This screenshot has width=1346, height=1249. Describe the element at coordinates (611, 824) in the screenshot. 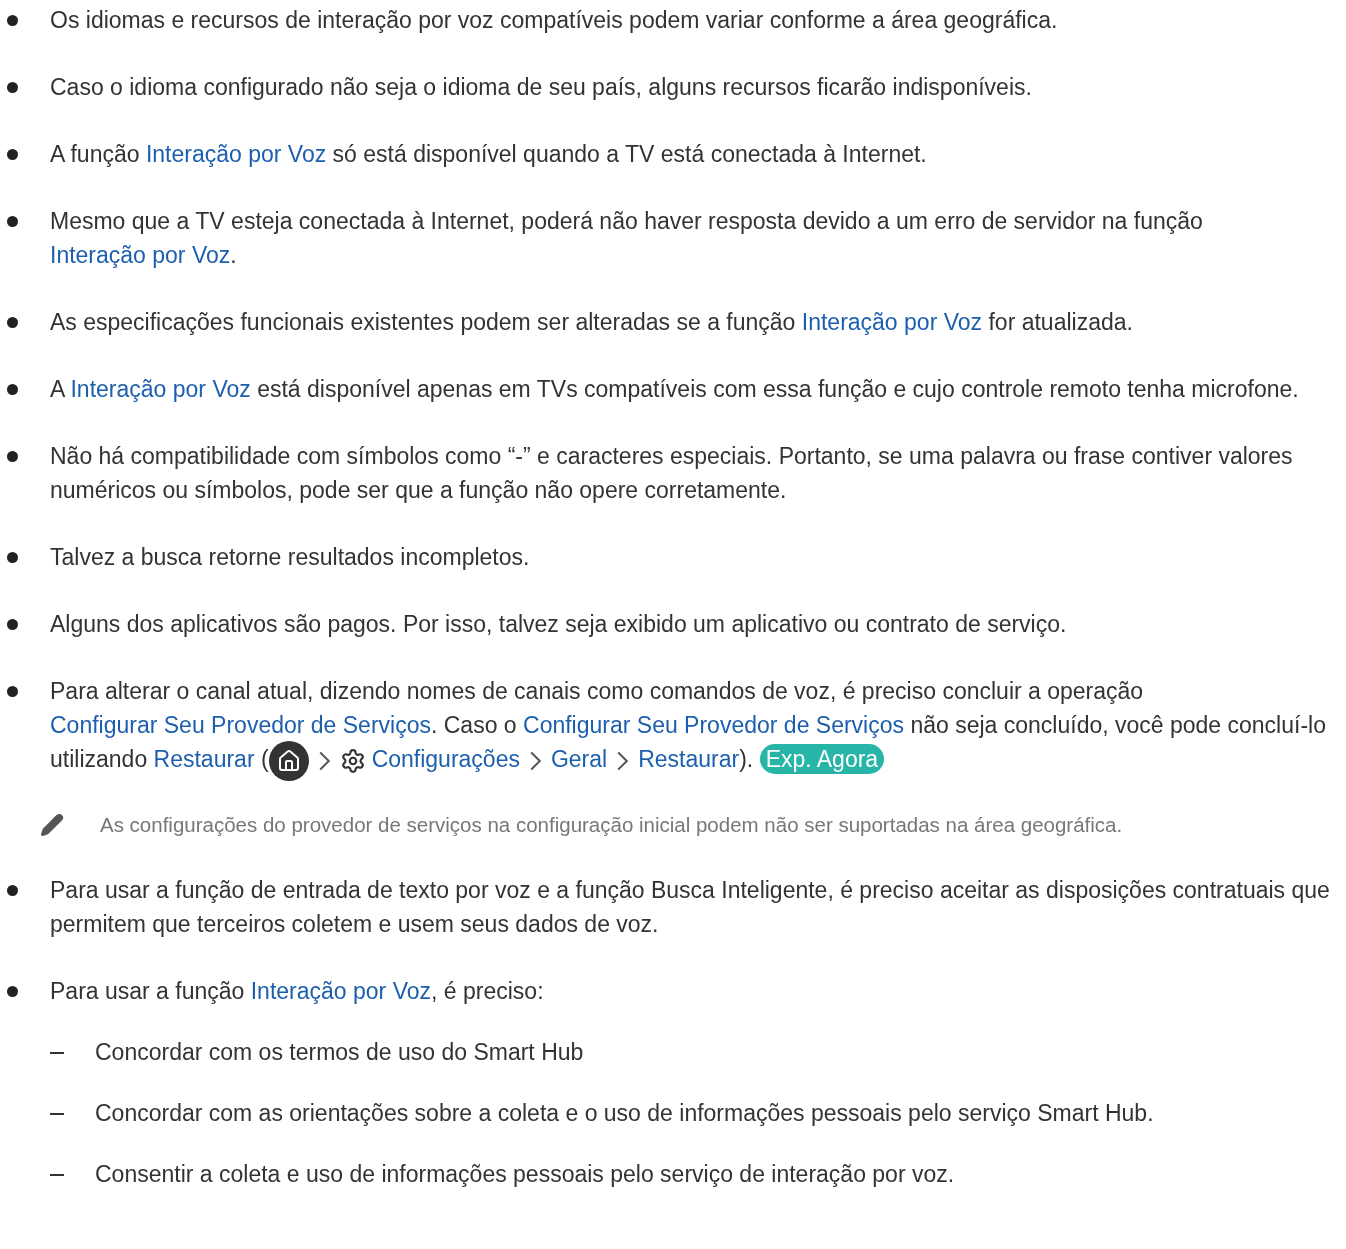

I see `note-text: As configurações do provedor de serviços na configuração inicial podem não ser suportadas na área geográfica.` at that location.